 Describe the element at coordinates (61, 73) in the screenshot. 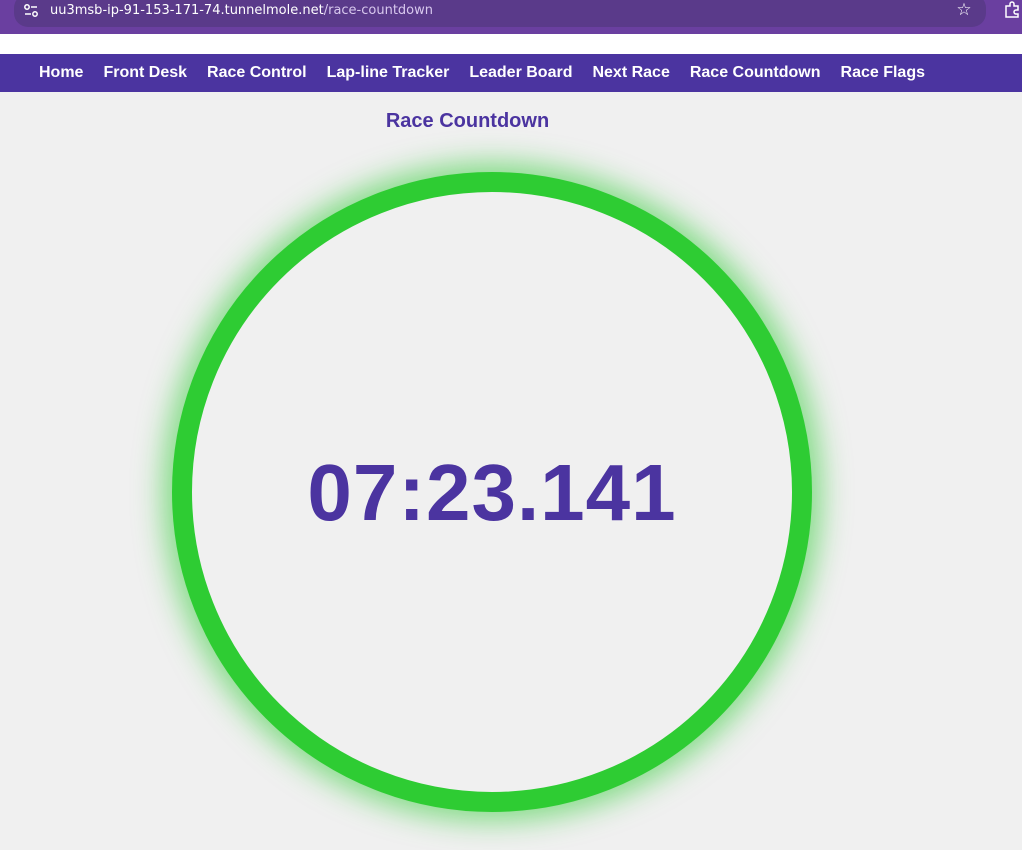

I see `nav-home: Home` at that location.